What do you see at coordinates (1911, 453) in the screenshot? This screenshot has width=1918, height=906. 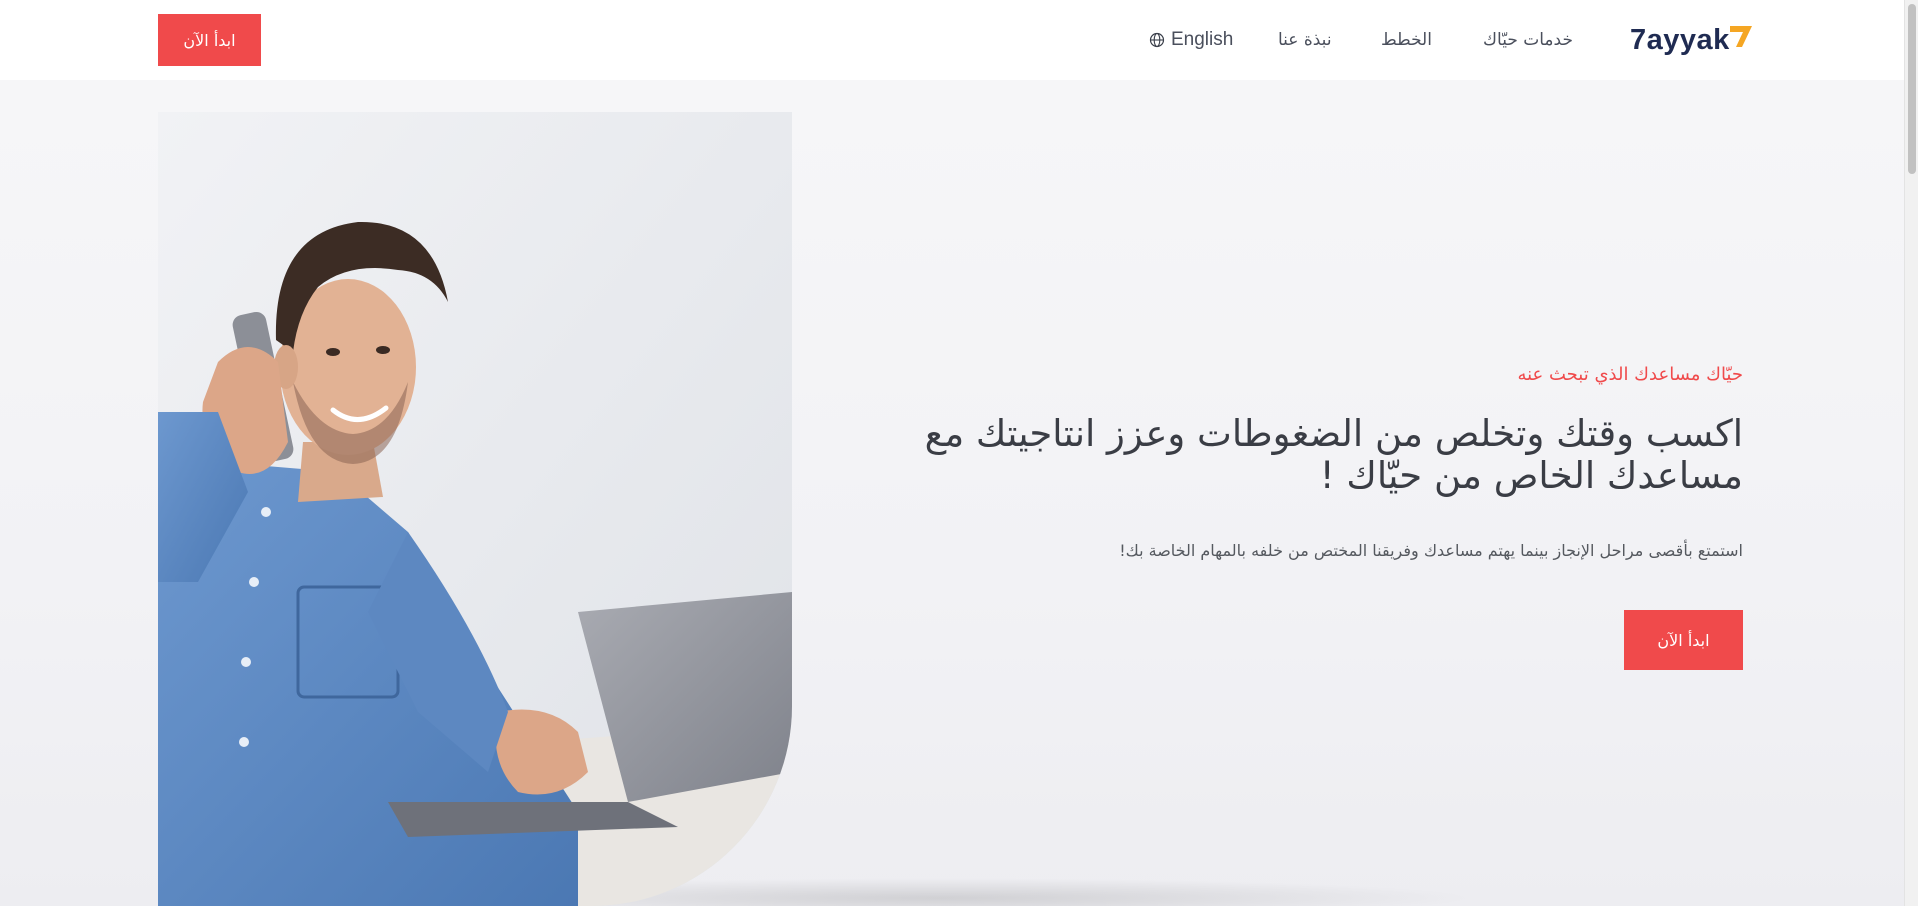 I see `page-scrollbar` at bounding box center [1911, 453].